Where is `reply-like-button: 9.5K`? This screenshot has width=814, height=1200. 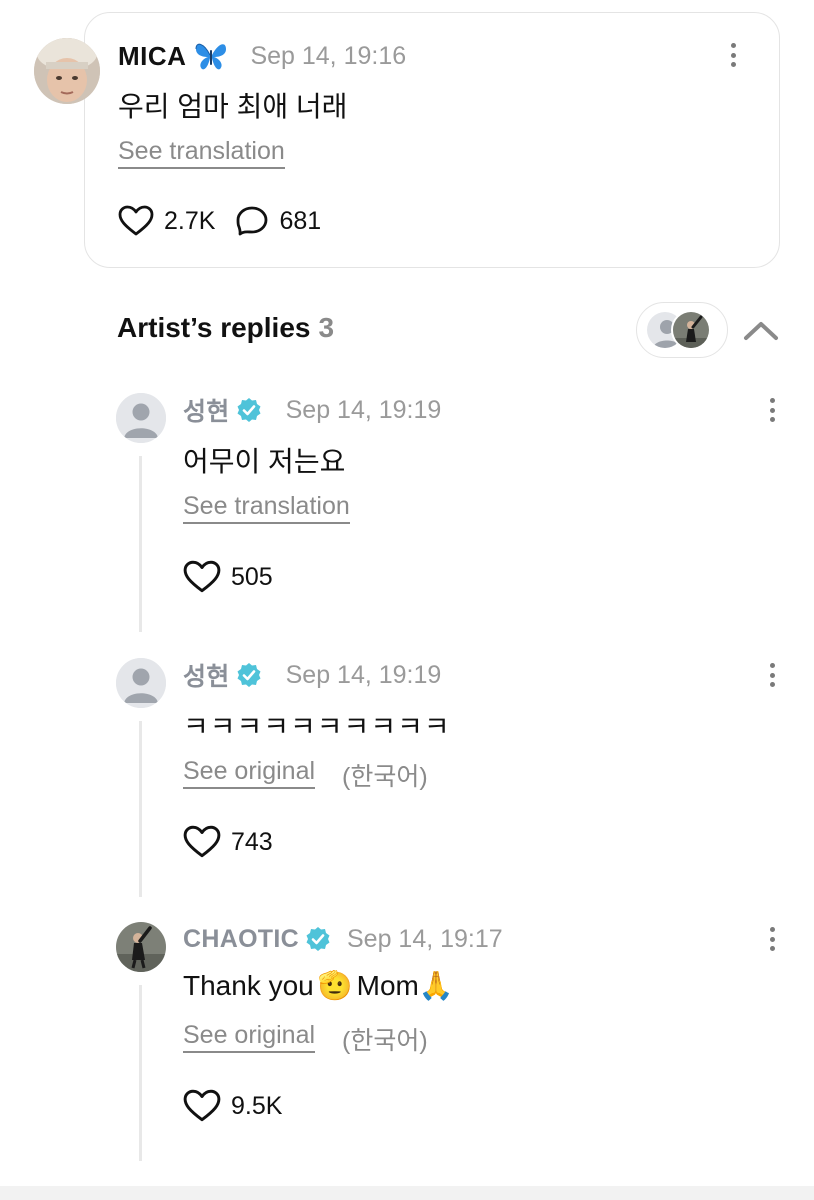 reply-like-button: 9.5K is located at coordinates (232, 1106).